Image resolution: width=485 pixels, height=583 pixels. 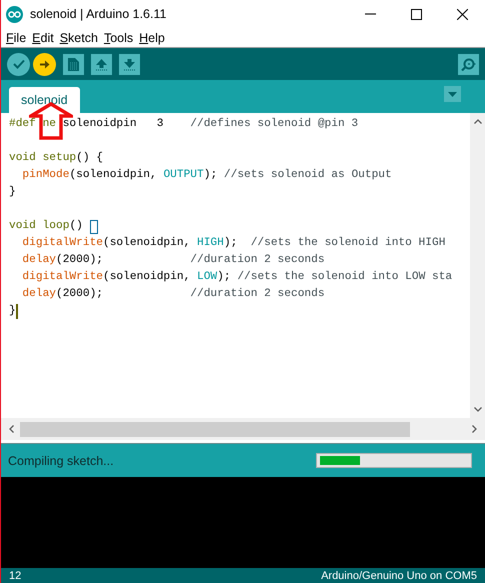 I want to click on check-icon, so click(x=18, y=64).